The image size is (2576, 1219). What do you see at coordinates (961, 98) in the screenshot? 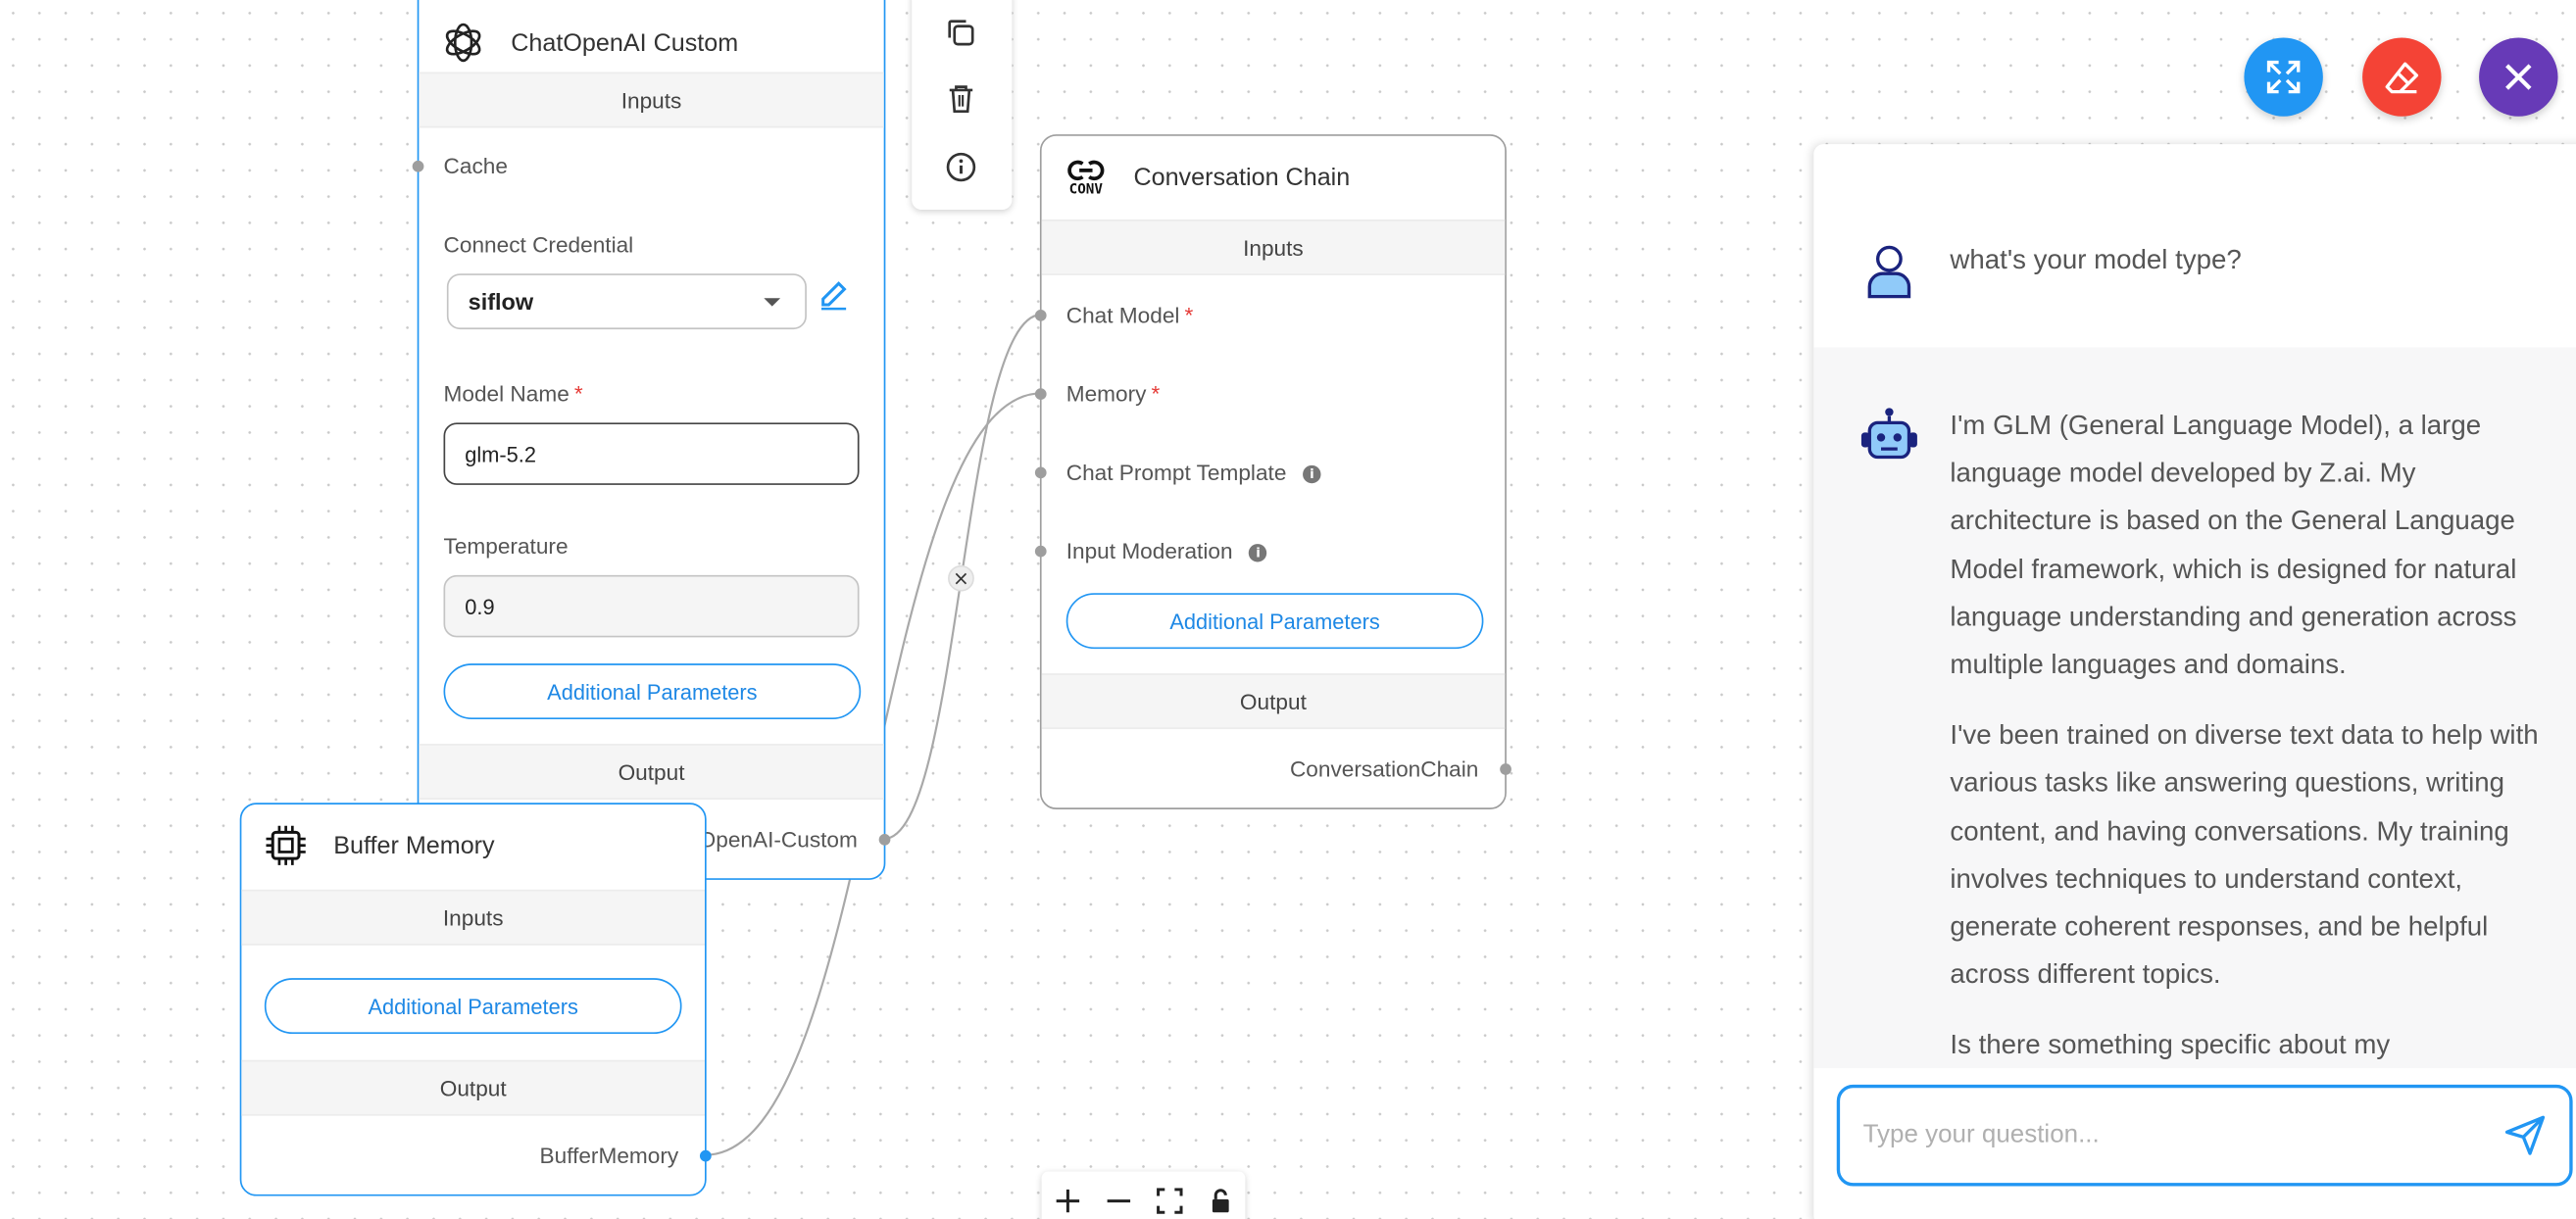
I see `delete-icon` at bounding box center [961, 98].